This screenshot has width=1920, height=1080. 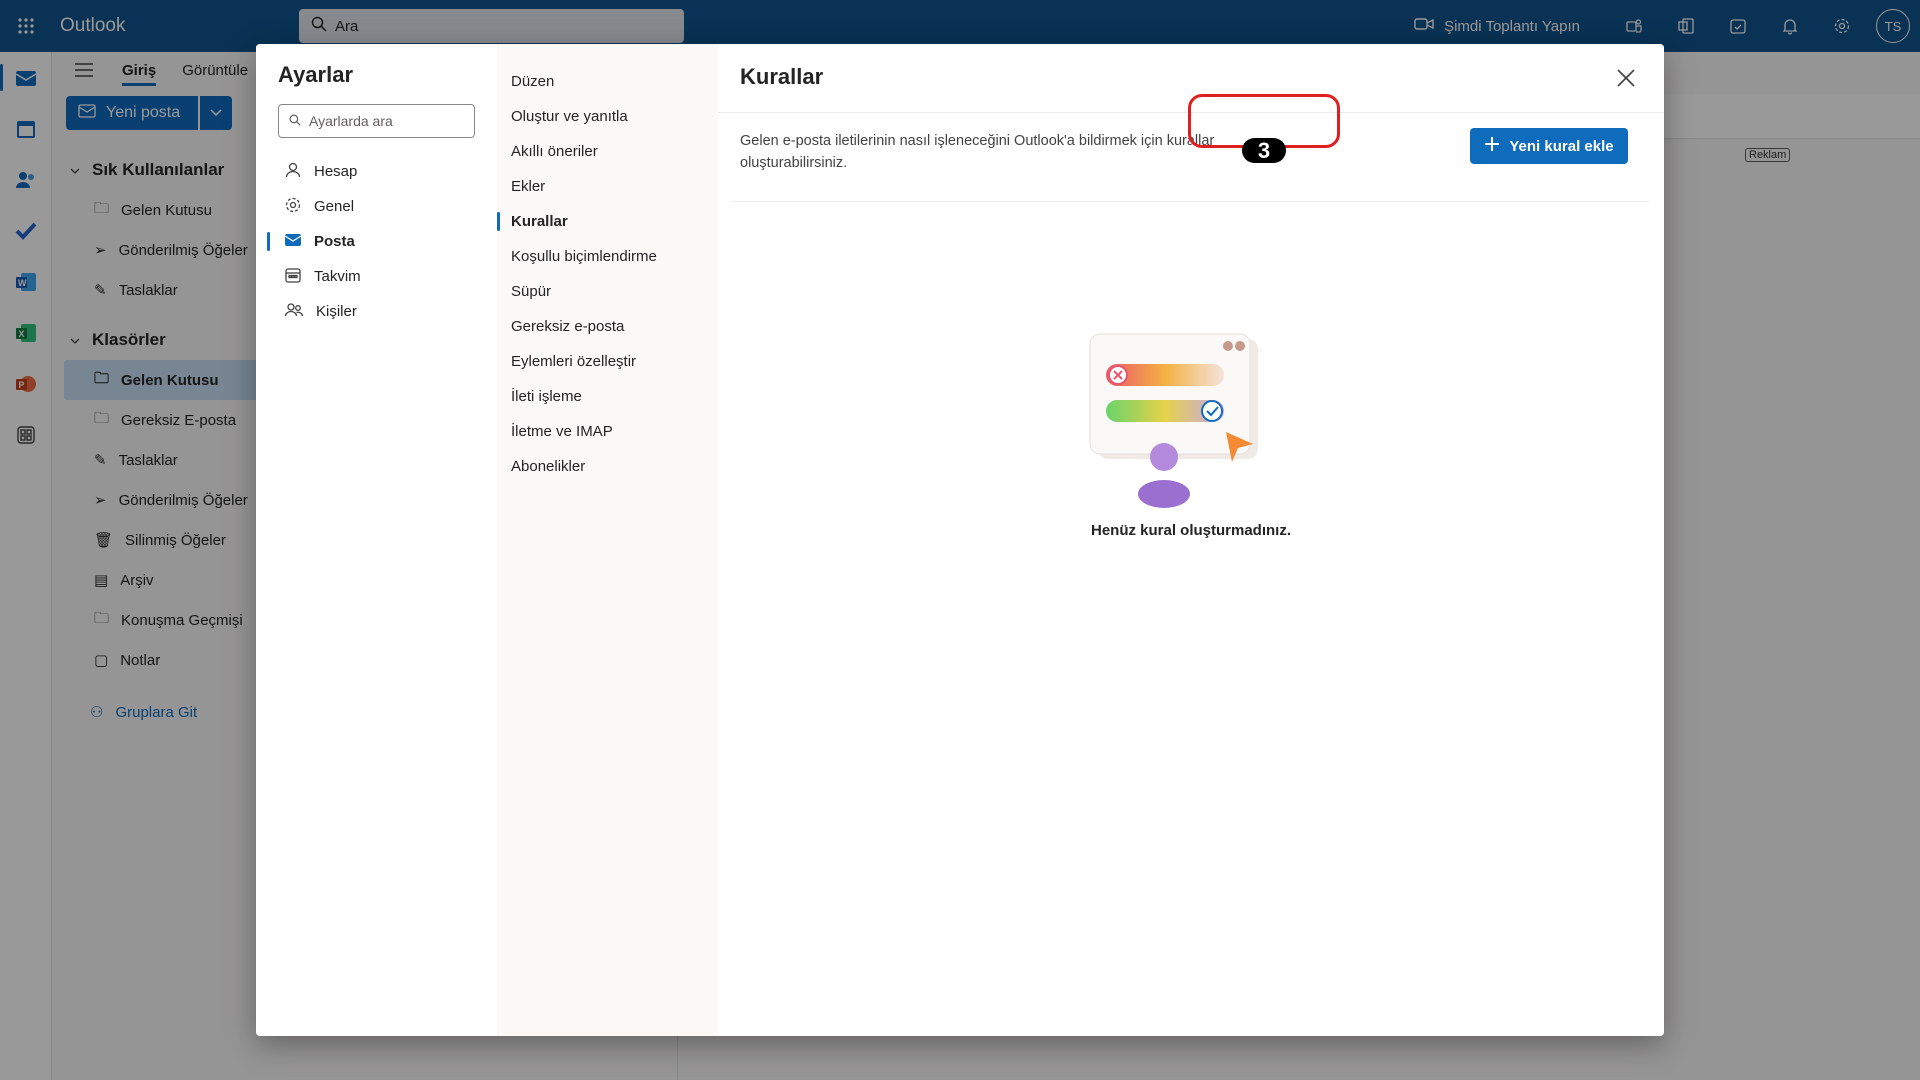 What do you see at coordinates (376, 311) in the screenshot?
I see `category-people: Kişiler` at bounding box center [376, 311].